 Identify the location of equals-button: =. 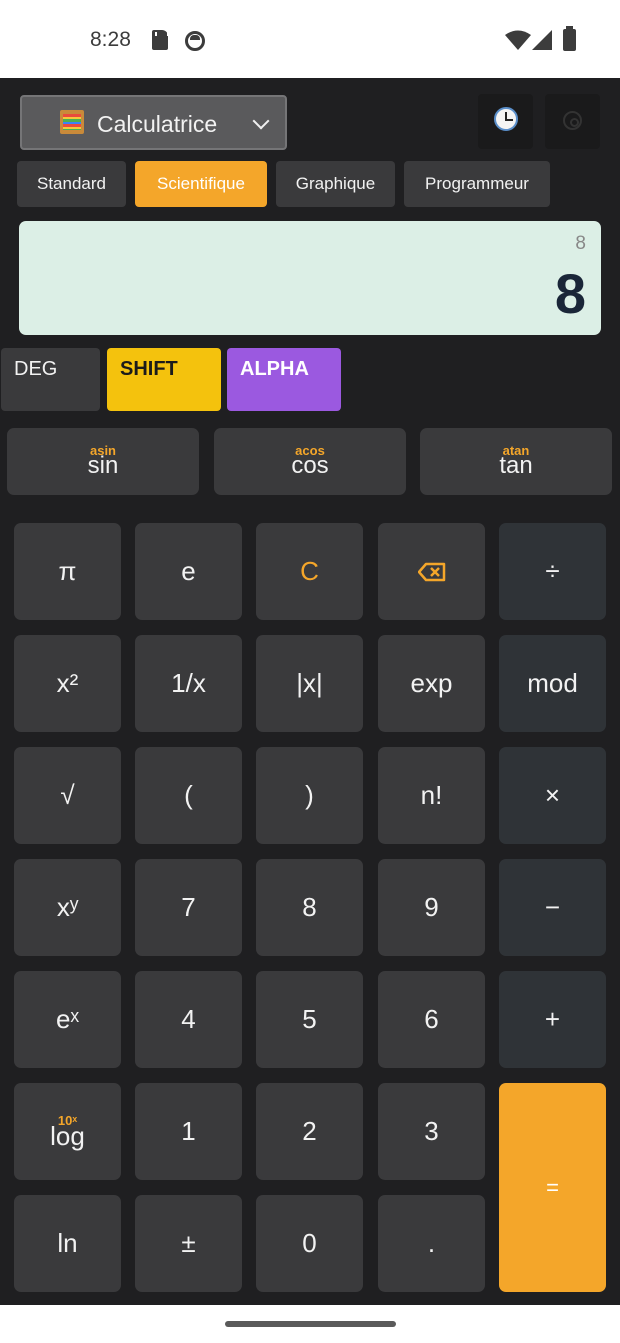
(552, 1187).